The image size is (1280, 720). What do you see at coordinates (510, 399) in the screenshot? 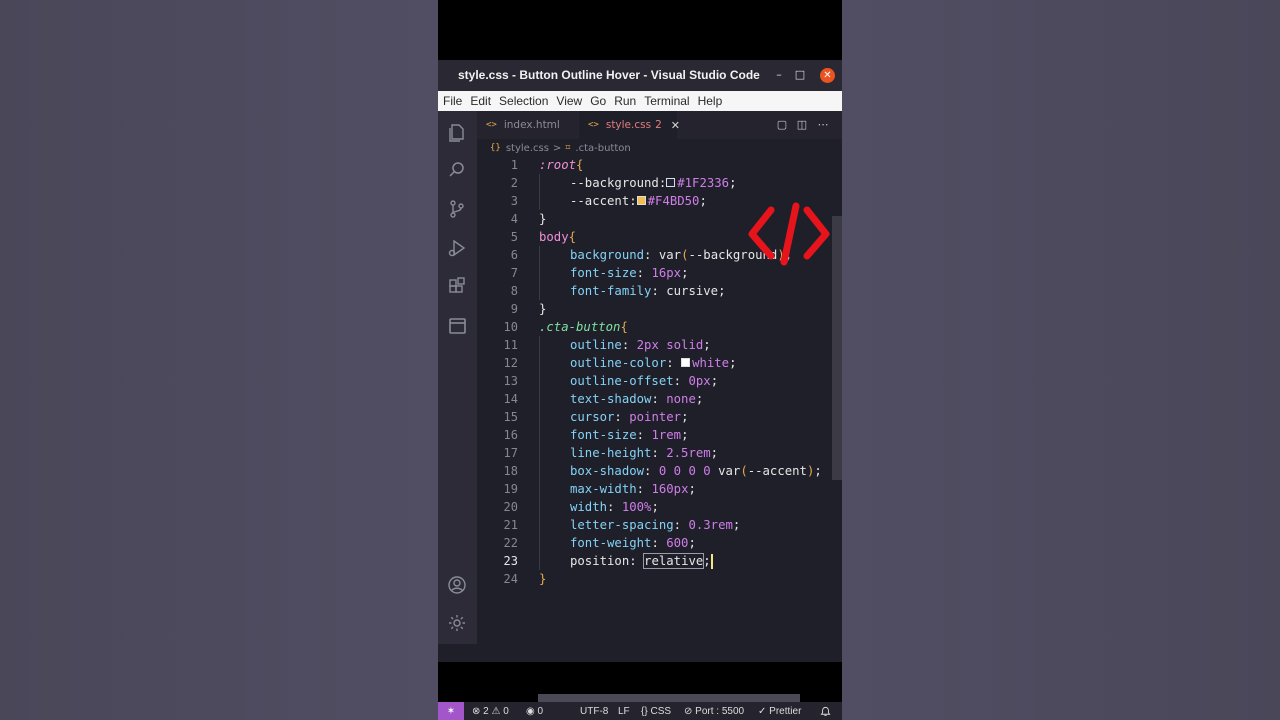
I see `line-number: 14` at bounding box center [510, 399].